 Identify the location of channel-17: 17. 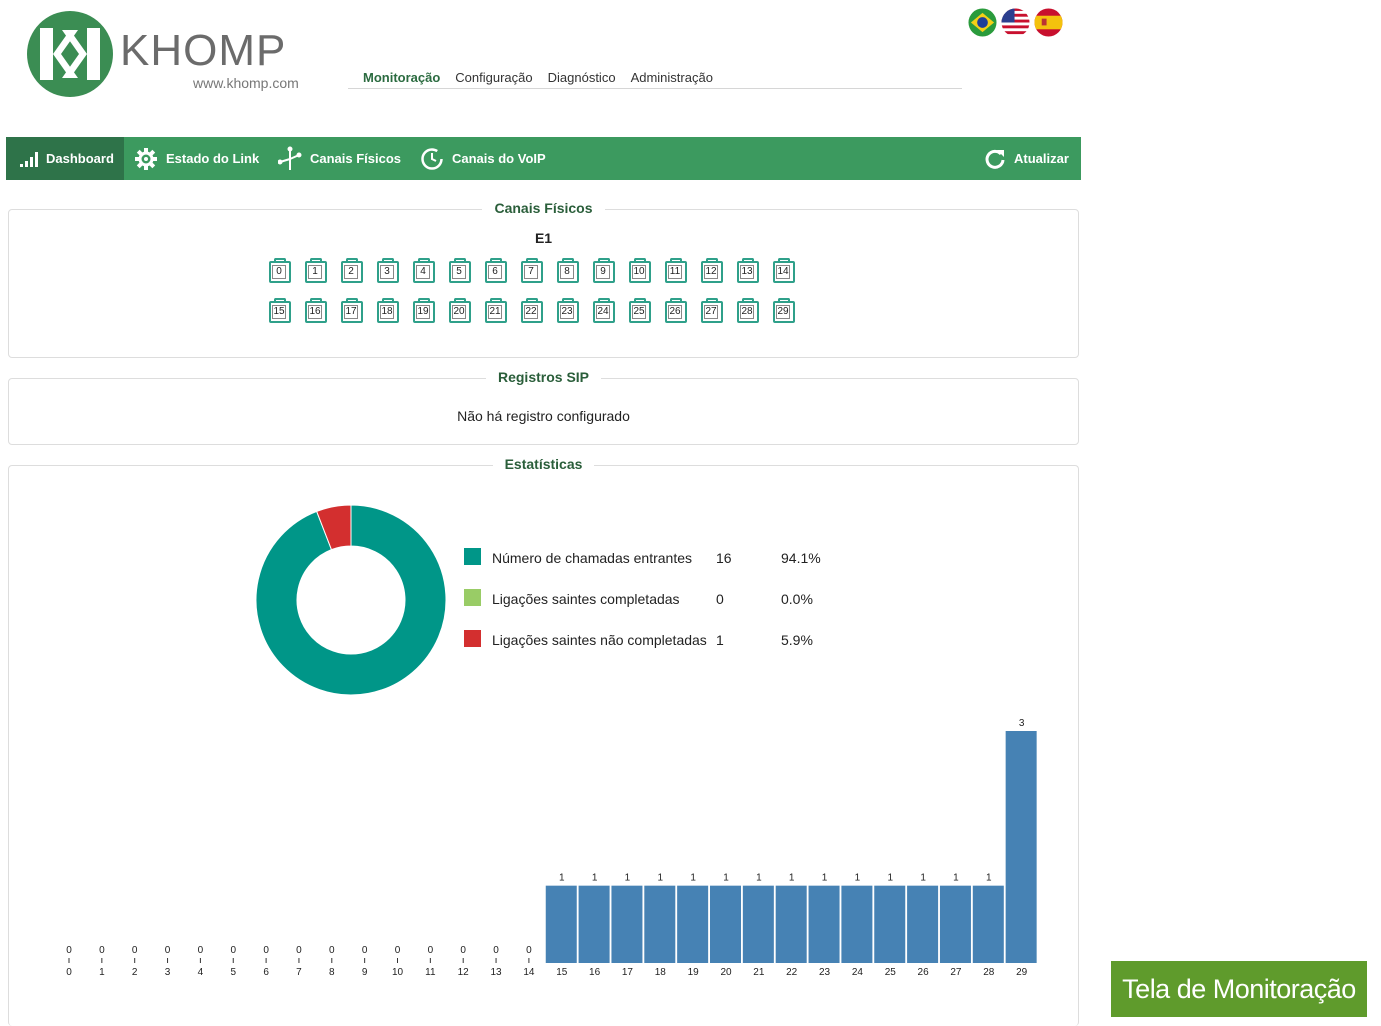
(352, 310).